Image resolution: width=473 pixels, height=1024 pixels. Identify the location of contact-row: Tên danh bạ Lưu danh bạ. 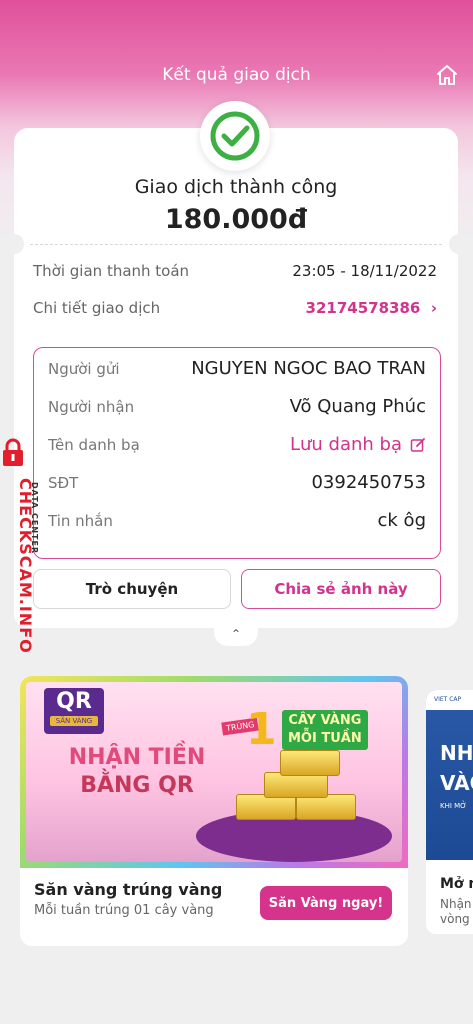
(237, 444).